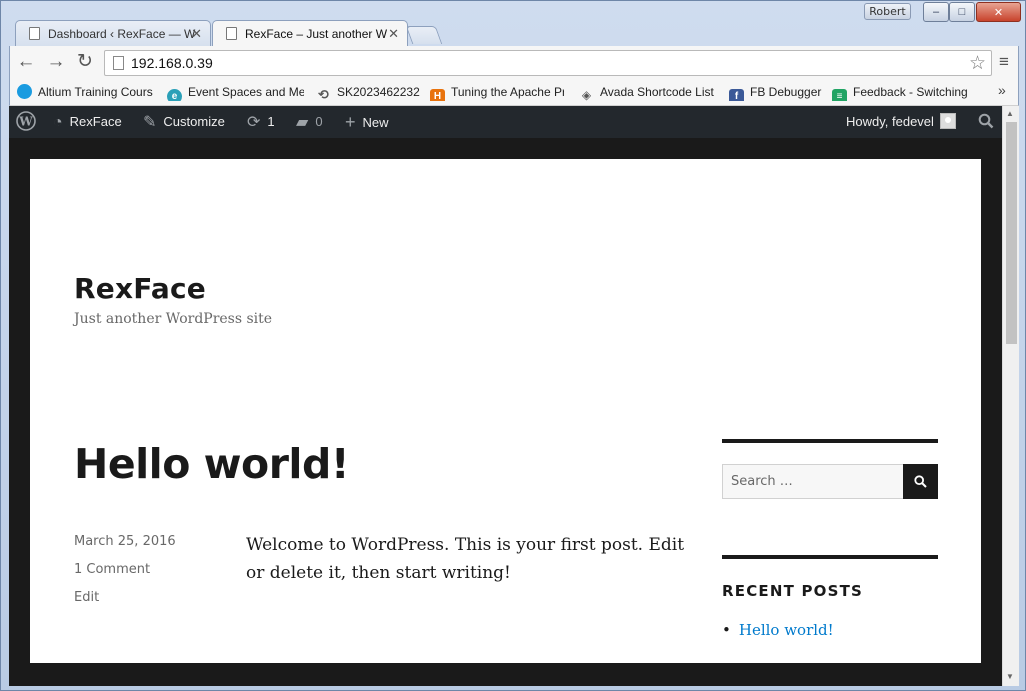  I want to click on updates-icon: ⟳, so click(254, 122).